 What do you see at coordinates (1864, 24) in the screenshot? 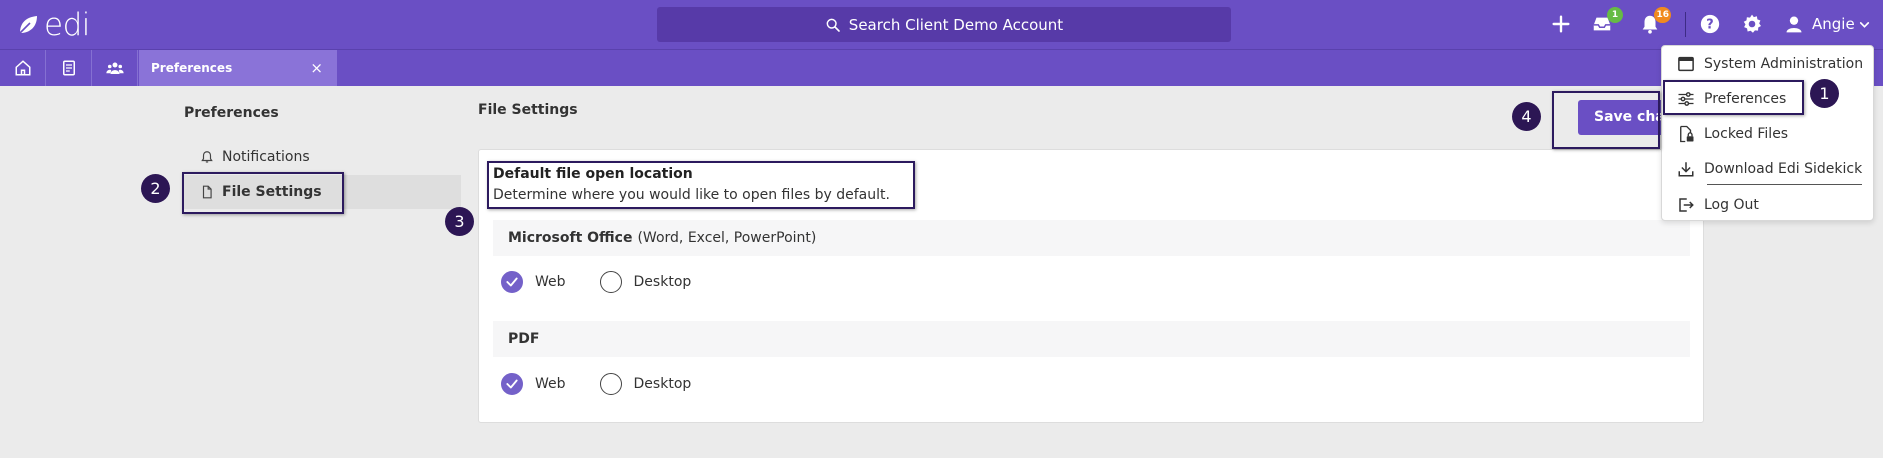
I see `chevron-down-icon` at bounding box center [1864, 24].